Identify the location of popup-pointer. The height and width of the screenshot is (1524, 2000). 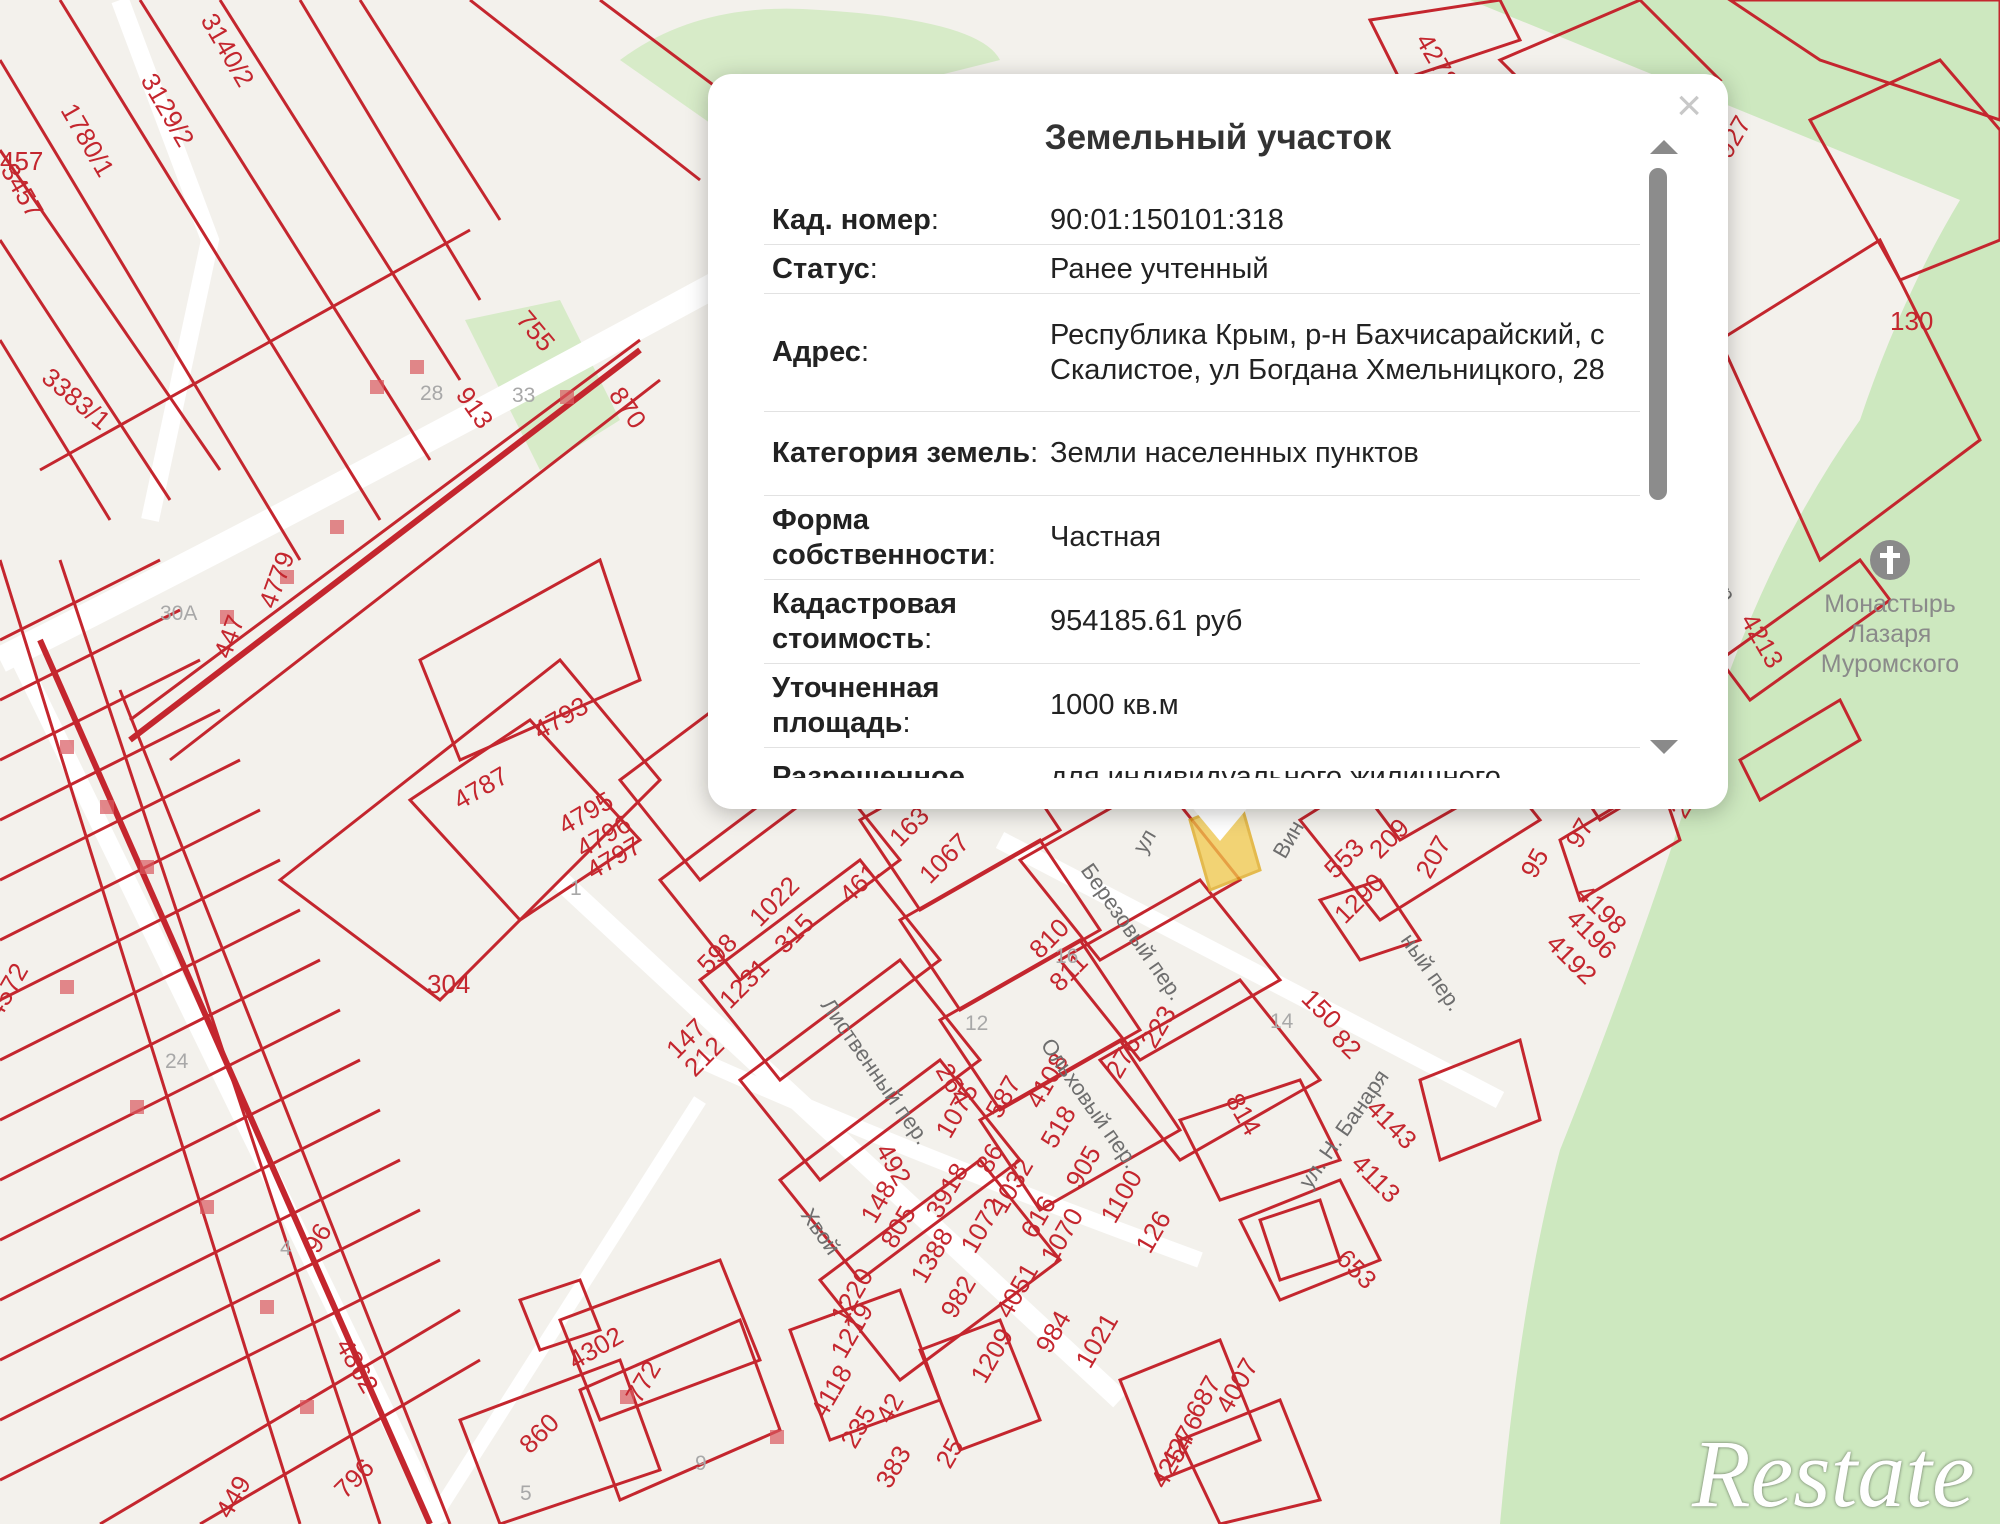
(1220, 823).